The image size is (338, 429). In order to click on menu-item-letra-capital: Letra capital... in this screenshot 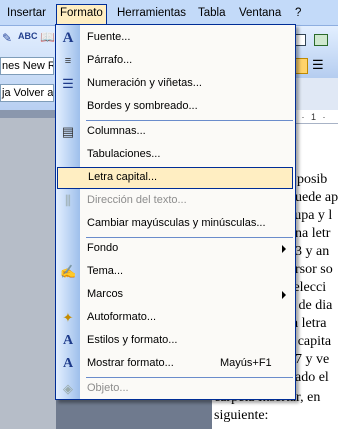, I will do `click(175, 178)`.